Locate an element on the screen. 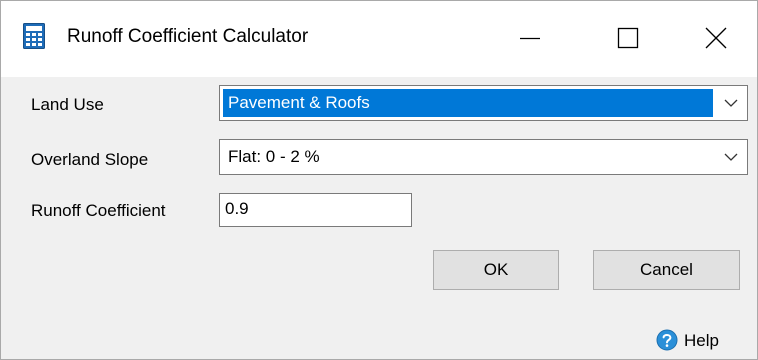 The width and height of the screenshot is (758, 360). close-button is located at coordinates (716, 37).